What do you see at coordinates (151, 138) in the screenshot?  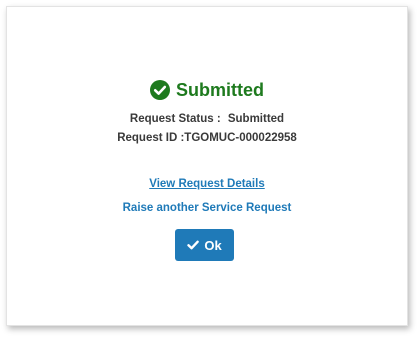 I see `request-id-label: Request ID :` at bounding box center [151, 138].